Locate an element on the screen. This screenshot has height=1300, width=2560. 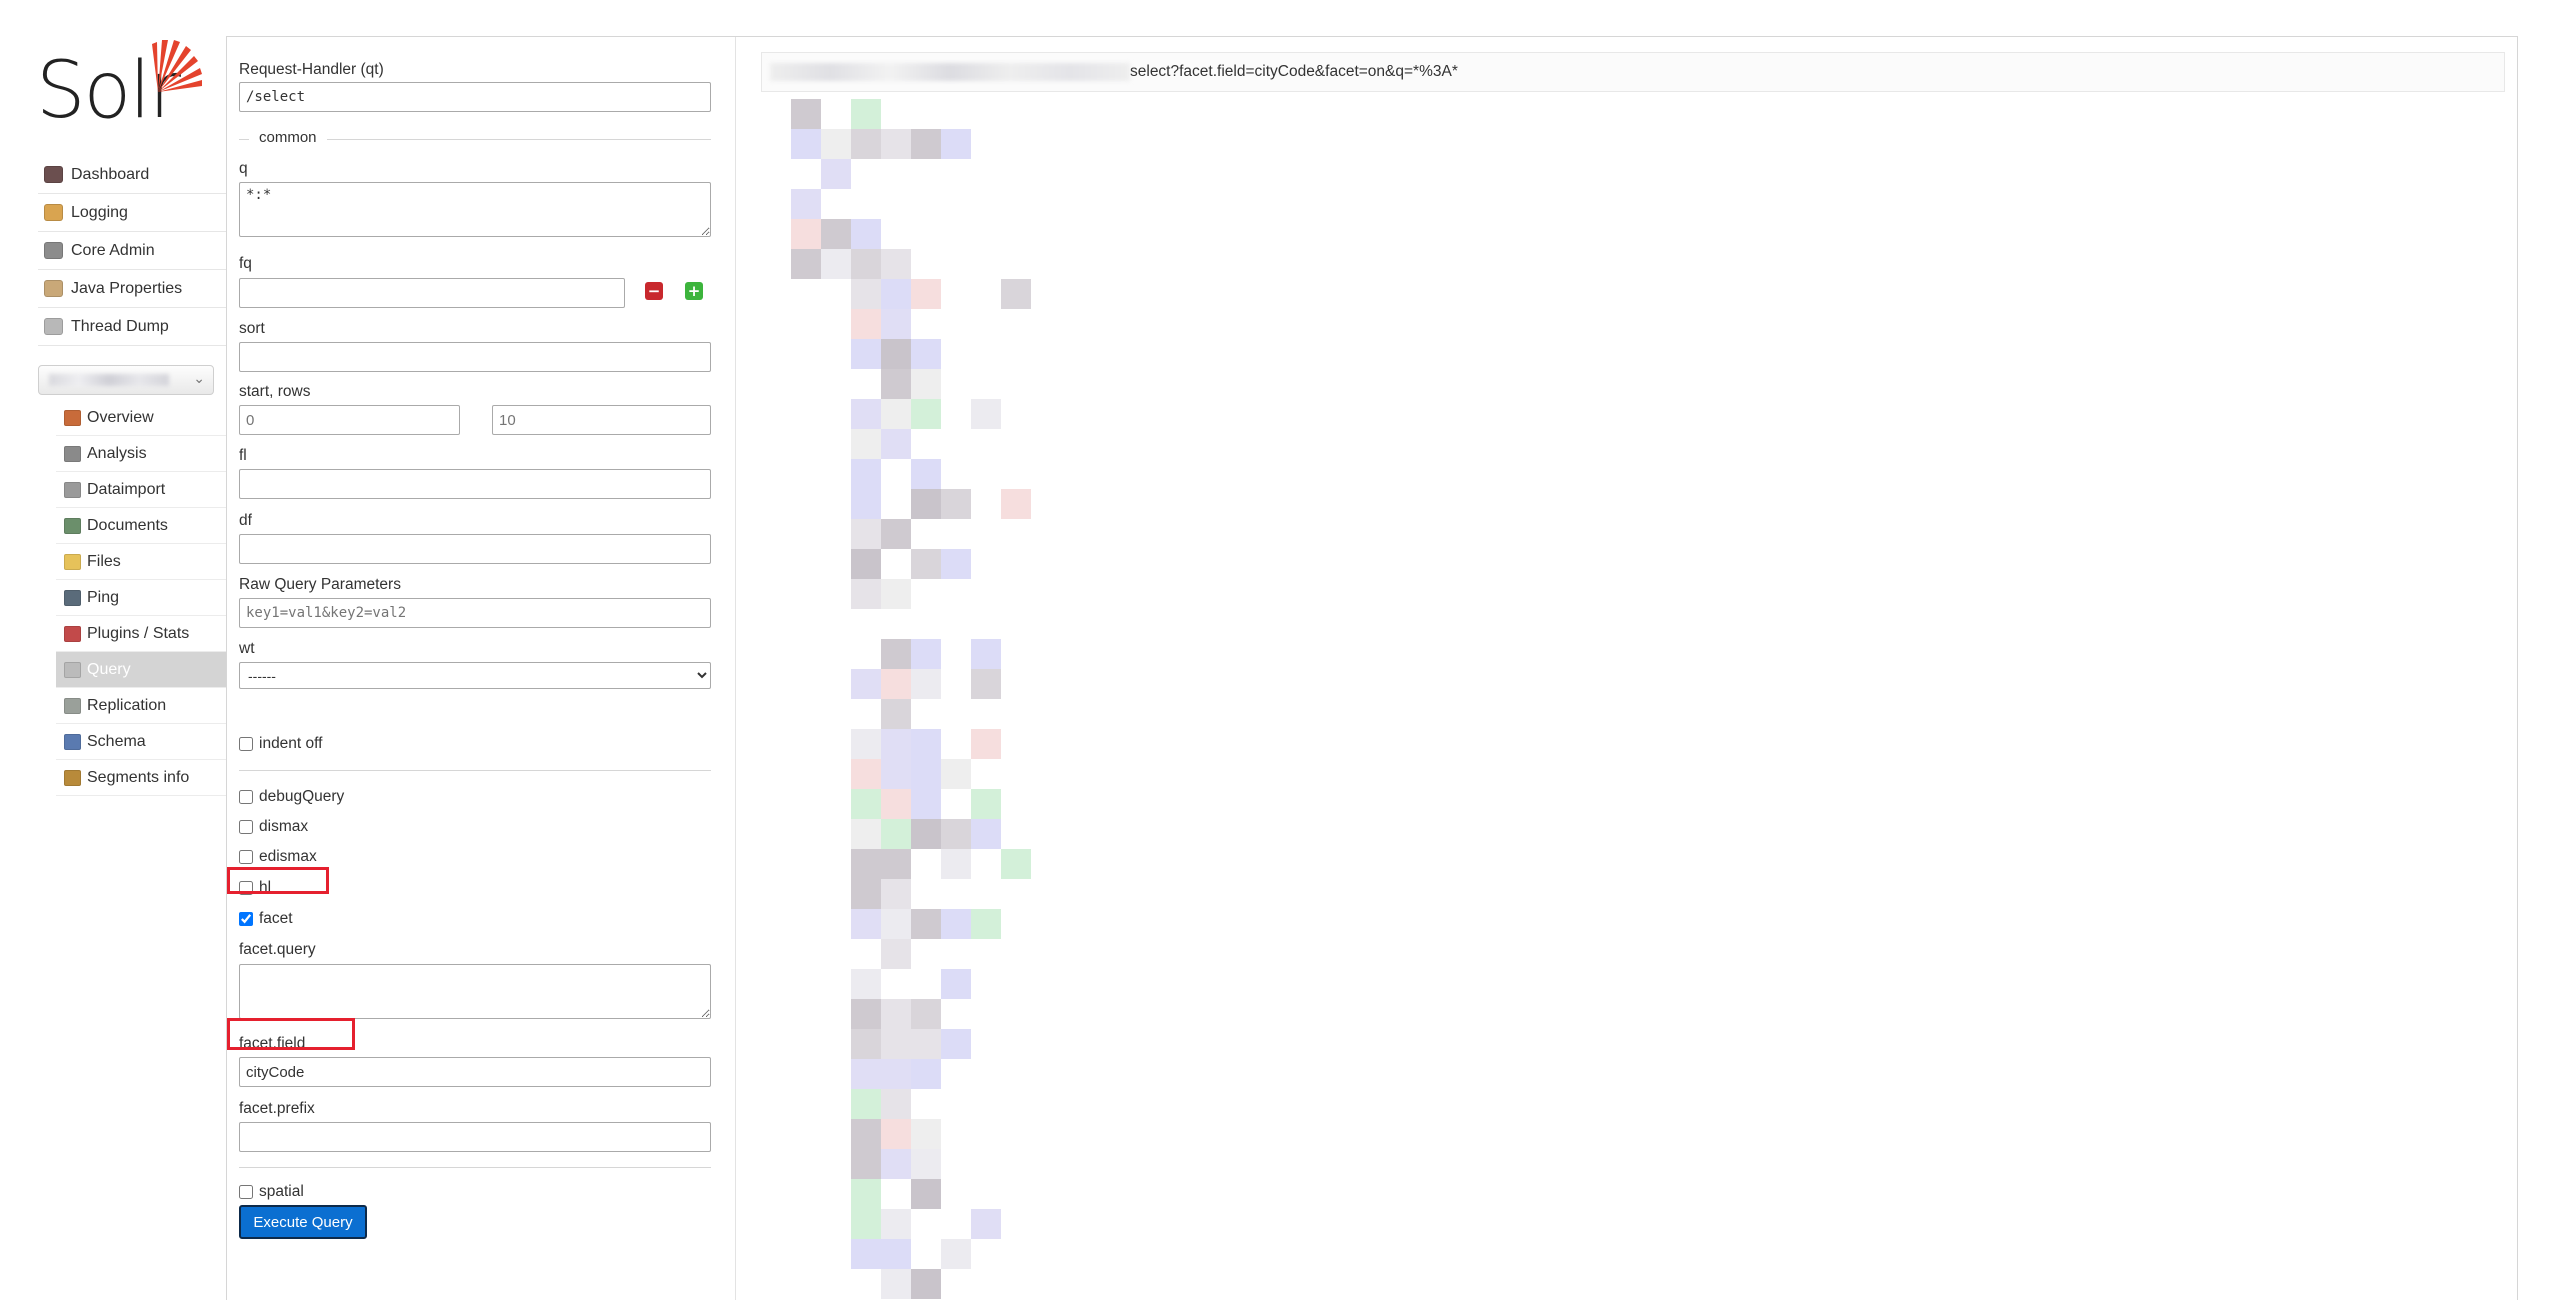
fl-label: fl is located at coordinates (243, 455).